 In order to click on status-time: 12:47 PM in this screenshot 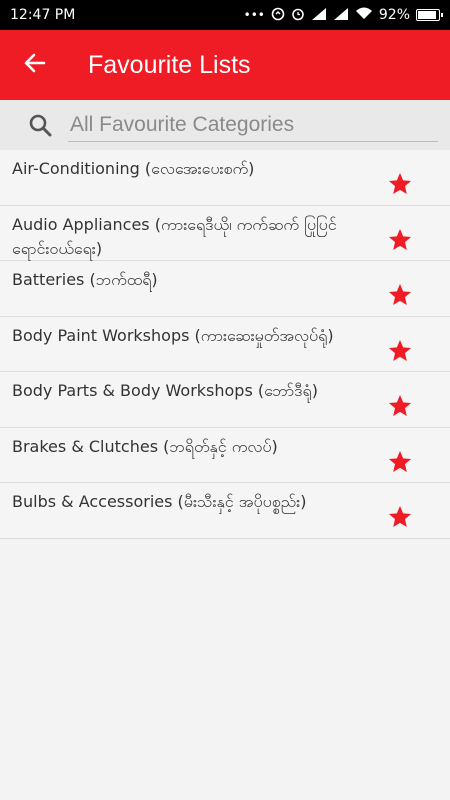, I will do `click(43, 15)`.